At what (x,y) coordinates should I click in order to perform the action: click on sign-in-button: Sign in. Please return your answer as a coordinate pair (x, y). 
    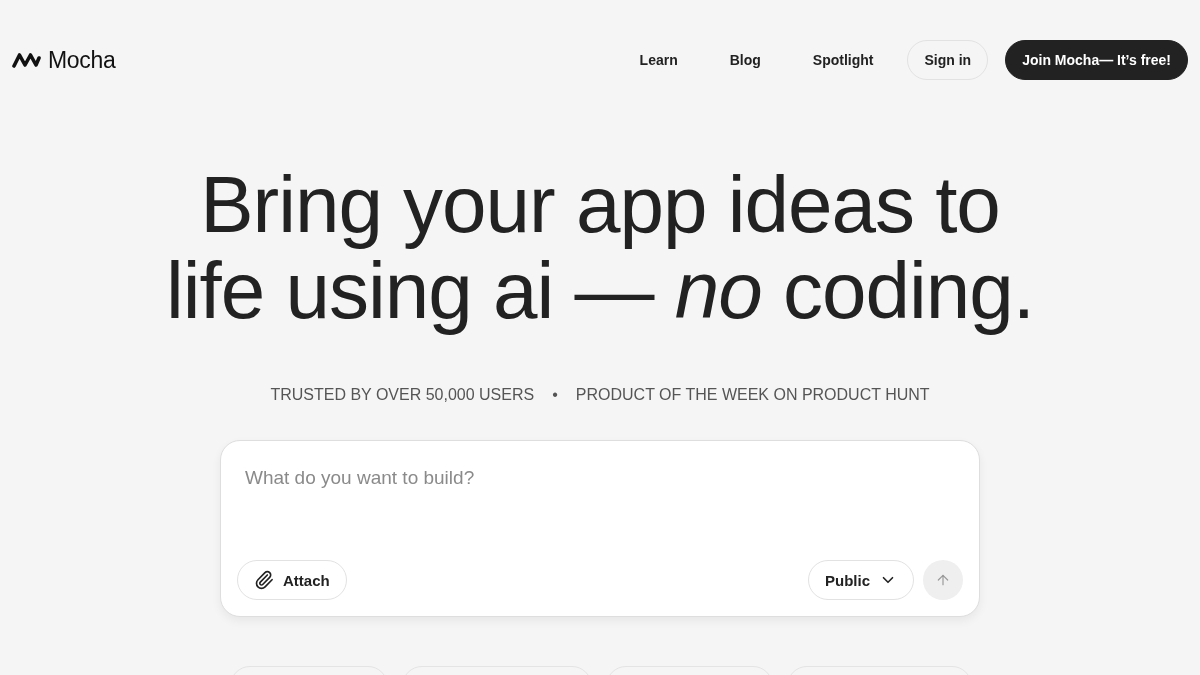
    Looking at the image, I should click on (948, 60).